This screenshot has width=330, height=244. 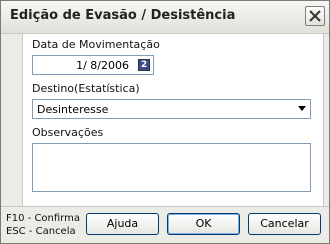 I want to click on ok-button: OK, so click(x=203, y=224).